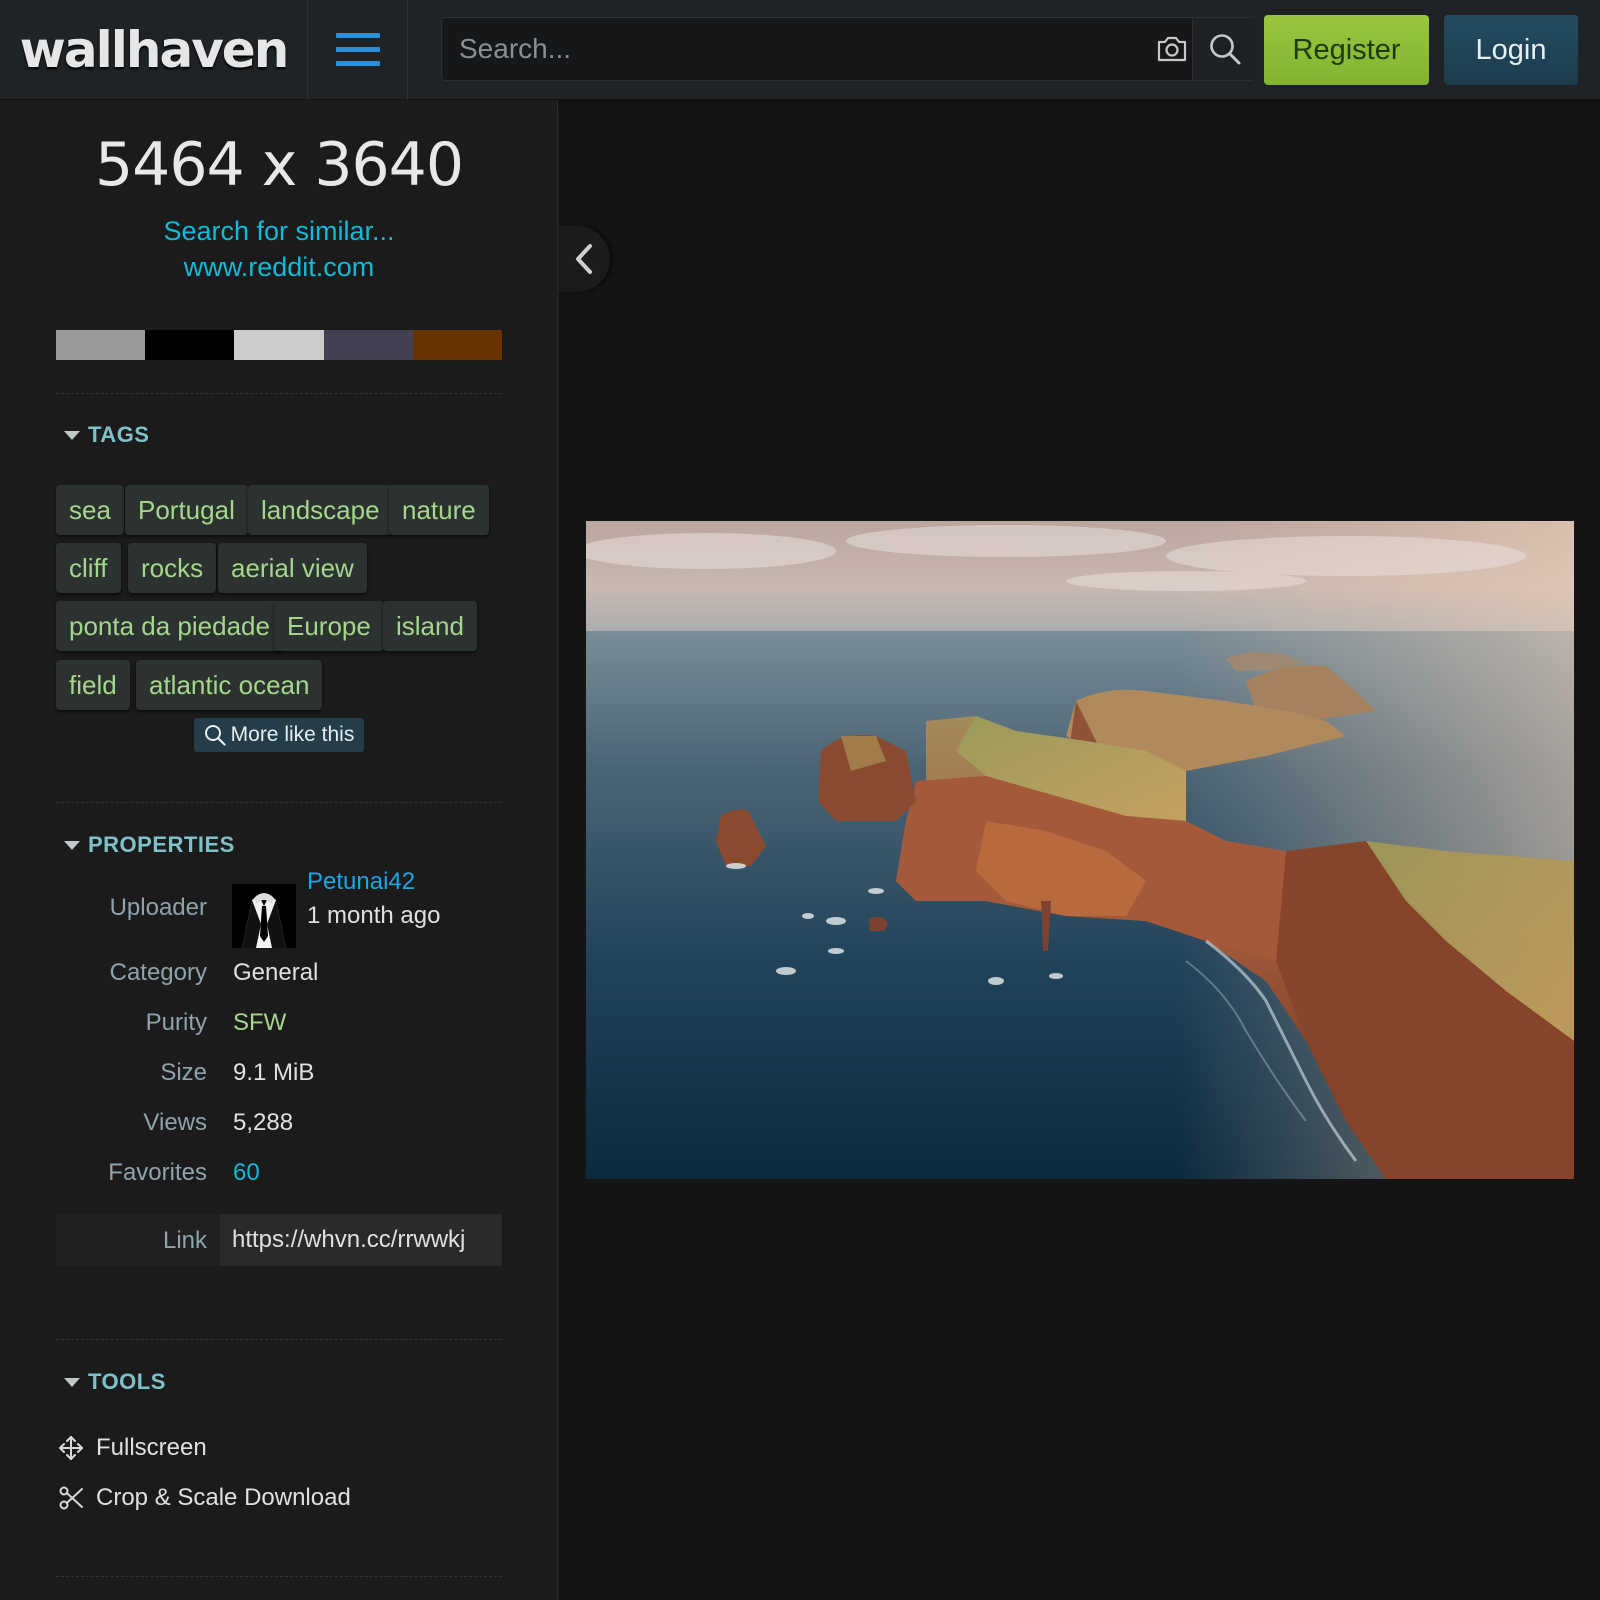  I want to click on tools-section-title: TOOLS, so click(127, 1381).